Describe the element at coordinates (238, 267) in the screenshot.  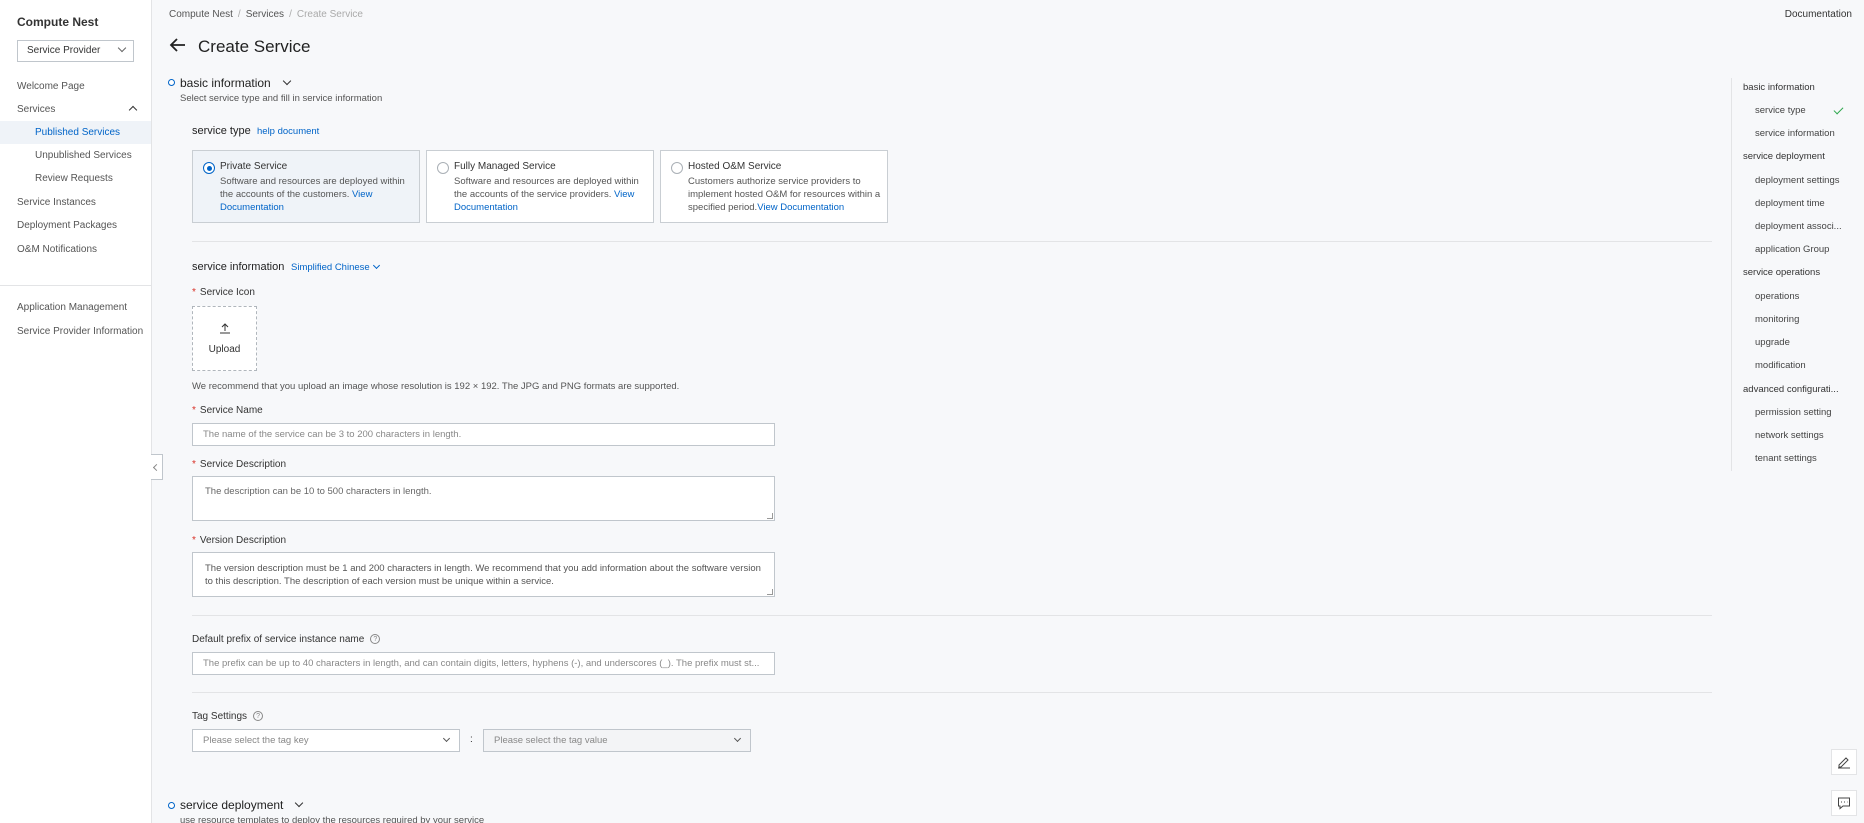
I see `service-information-label: service information` at that location.